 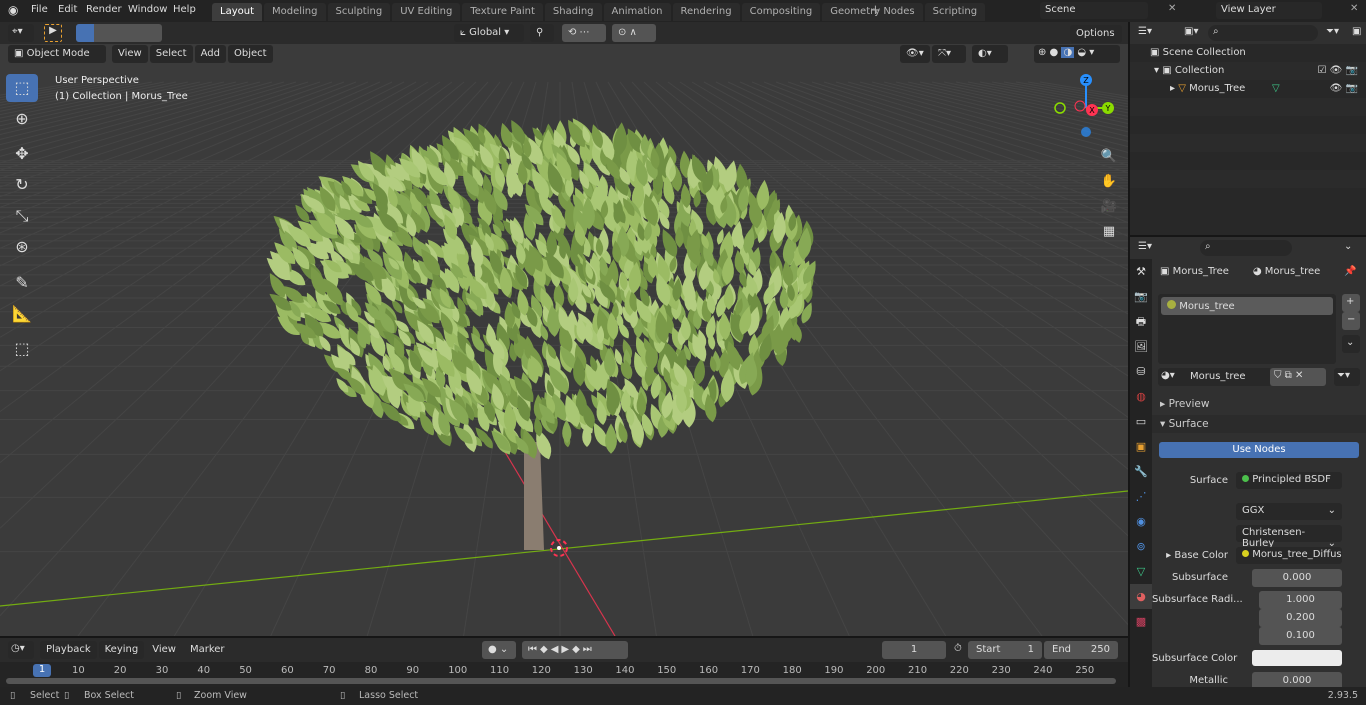 What do you see at coordinates (22, 349) in the screenshot?
I see `add-cube-tool: ⬚` at bounding box center [22, 349].